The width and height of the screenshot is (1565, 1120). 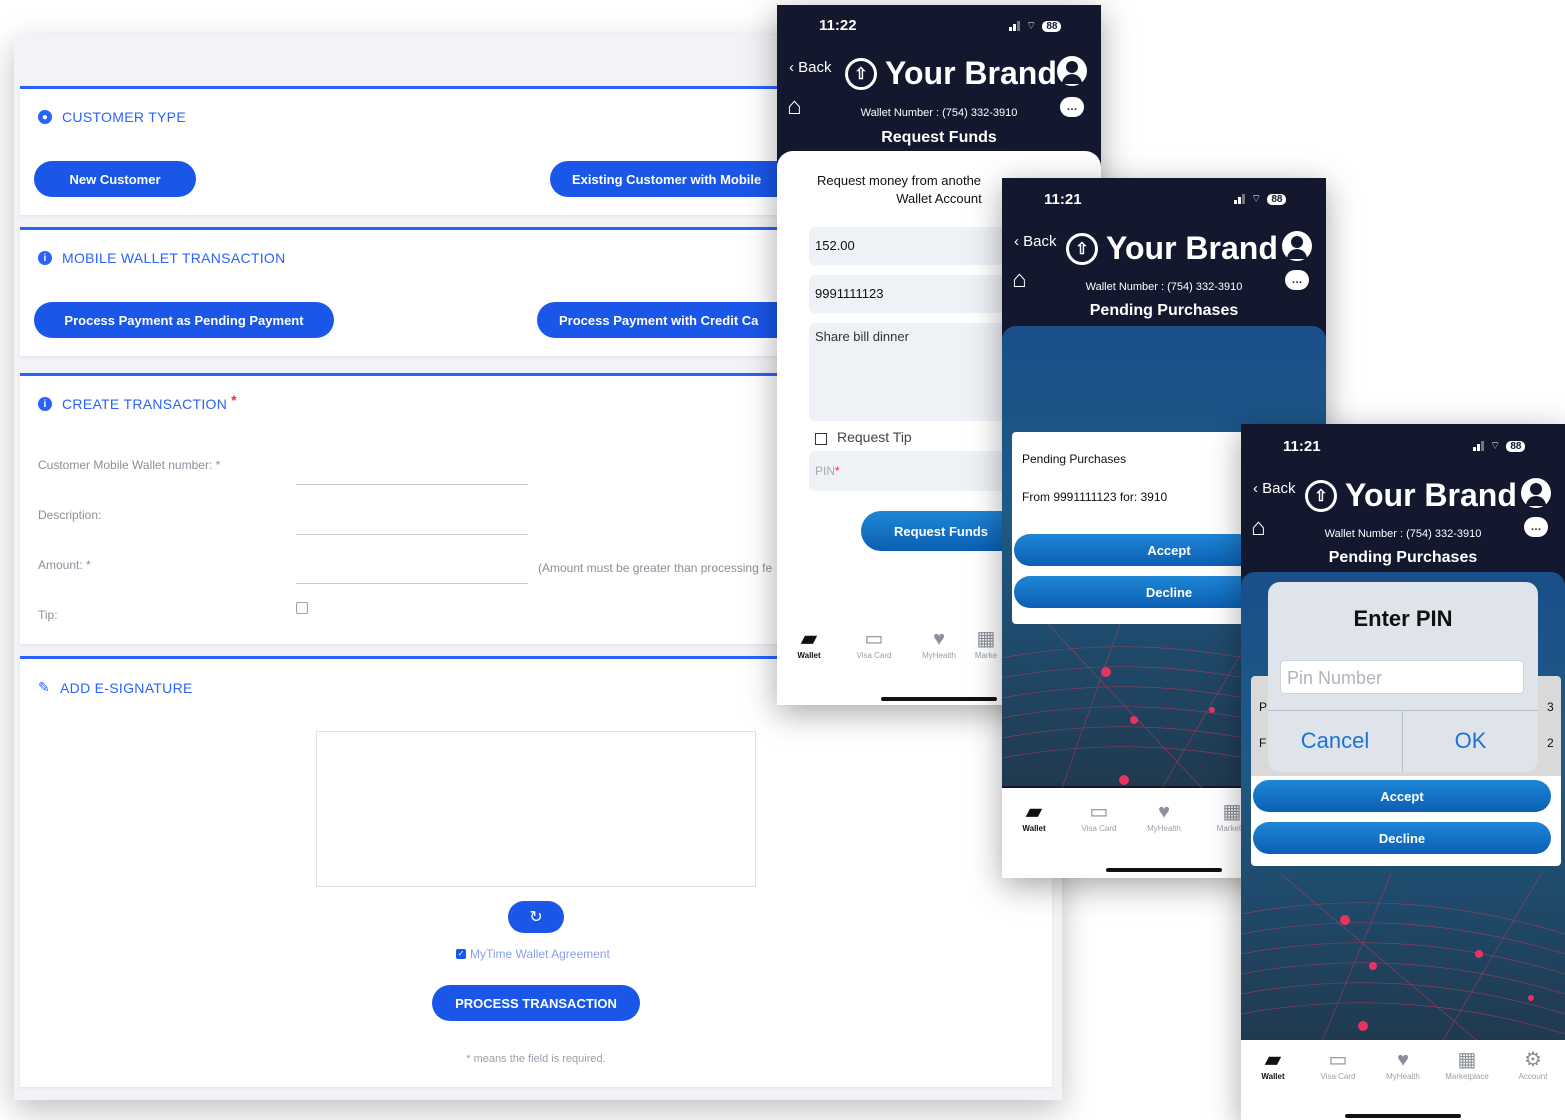 I want to click on required-mark: *, so click(x=234, y=400).